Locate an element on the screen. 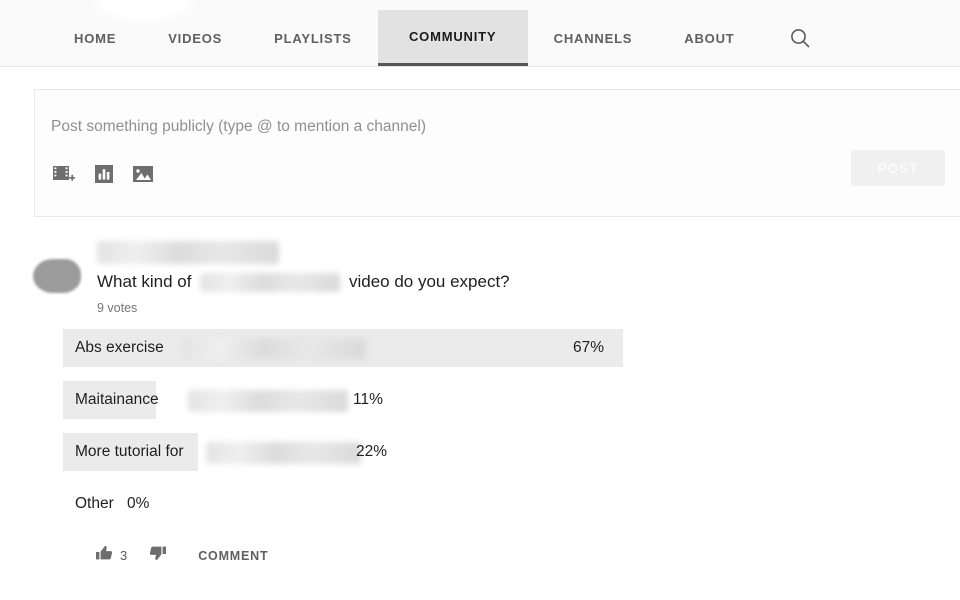  poll-option-label: Other is located at coordinates (94, 503).